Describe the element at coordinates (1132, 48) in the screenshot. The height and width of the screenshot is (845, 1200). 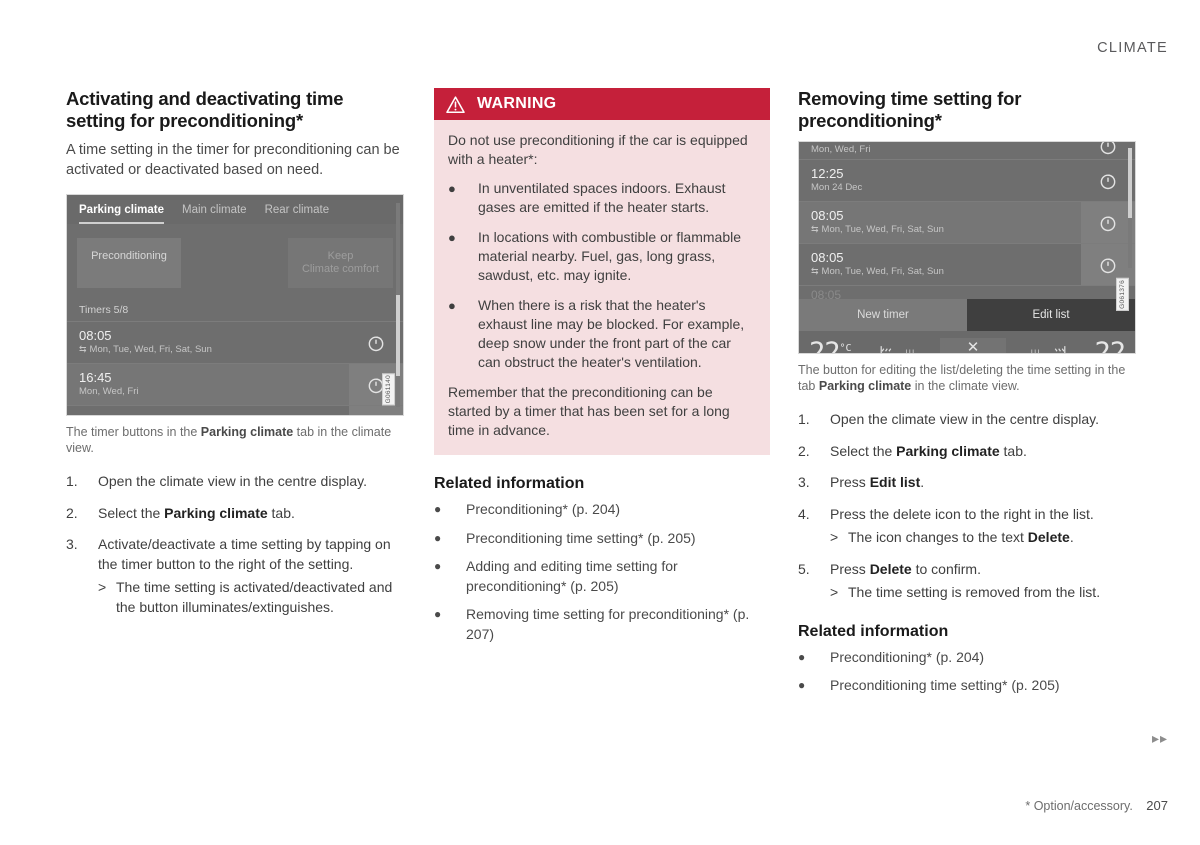
I see `chapter-title: CLIMATE` at that location.